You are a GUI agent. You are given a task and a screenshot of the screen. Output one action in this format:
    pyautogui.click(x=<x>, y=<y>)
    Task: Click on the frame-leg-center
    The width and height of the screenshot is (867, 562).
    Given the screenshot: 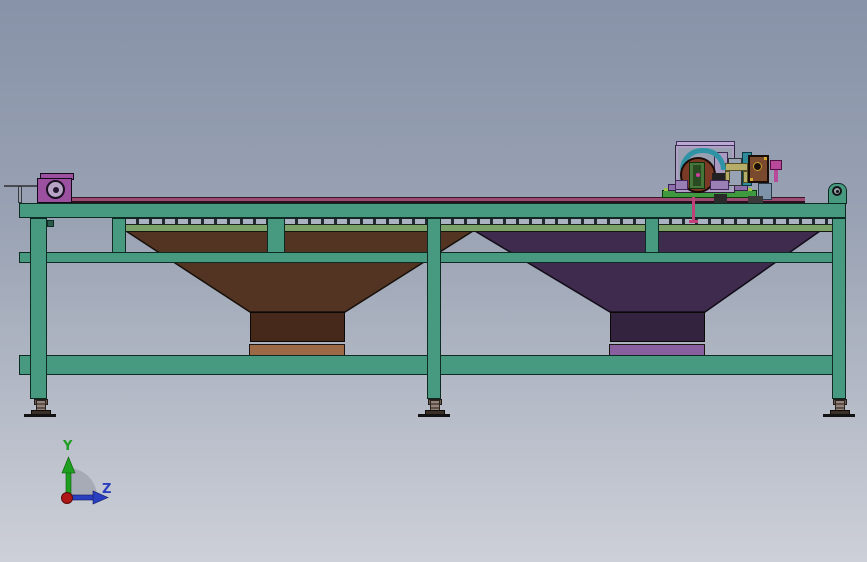 What is the action you would take?
    pyautogui.click(x=434, y=308)
    